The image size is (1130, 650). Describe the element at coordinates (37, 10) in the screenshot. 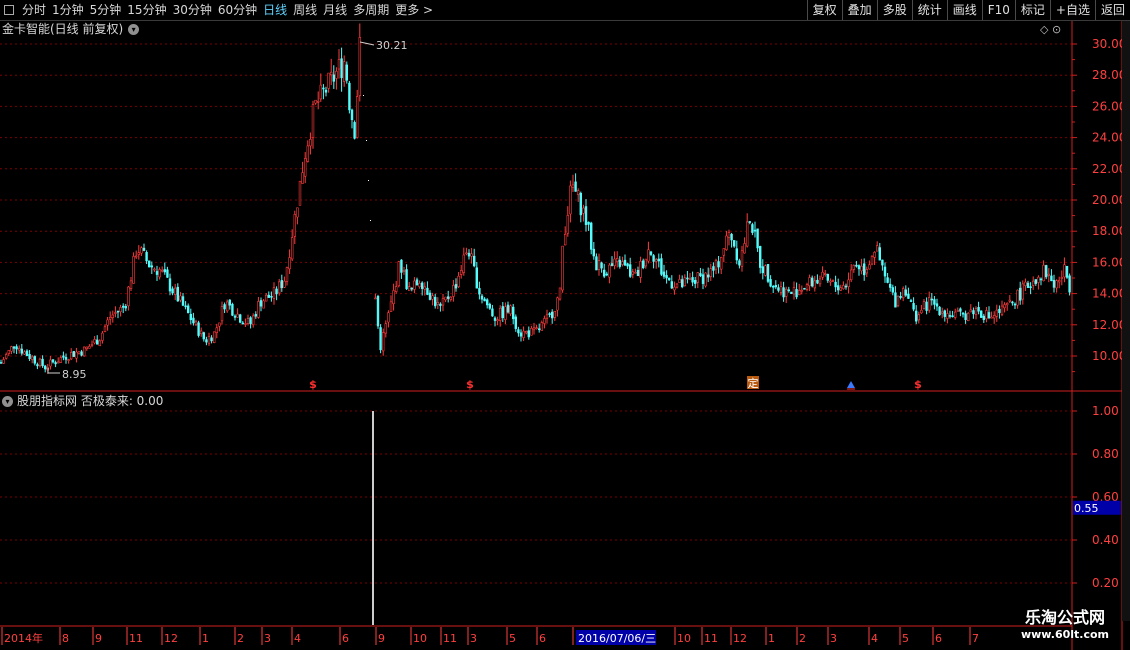

I see `period-tab-0: 分时` at that location.